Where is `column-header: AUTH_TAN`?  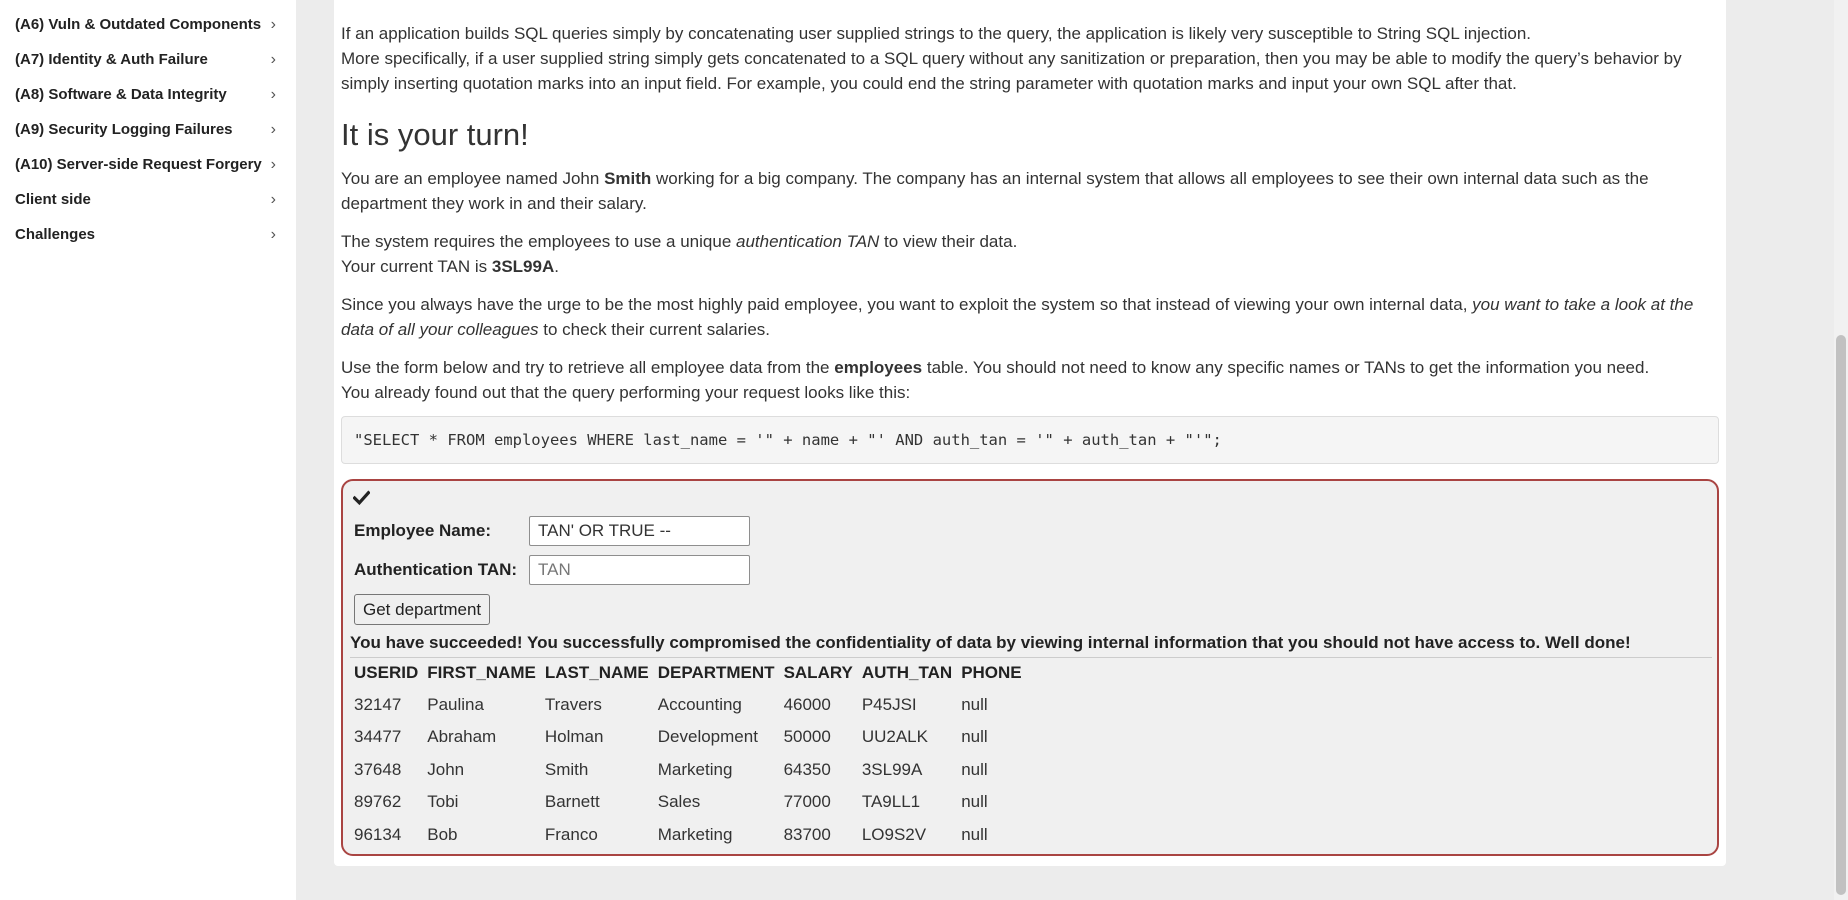 column-header: AUTH_TAN is located at coordinates (907, 672).